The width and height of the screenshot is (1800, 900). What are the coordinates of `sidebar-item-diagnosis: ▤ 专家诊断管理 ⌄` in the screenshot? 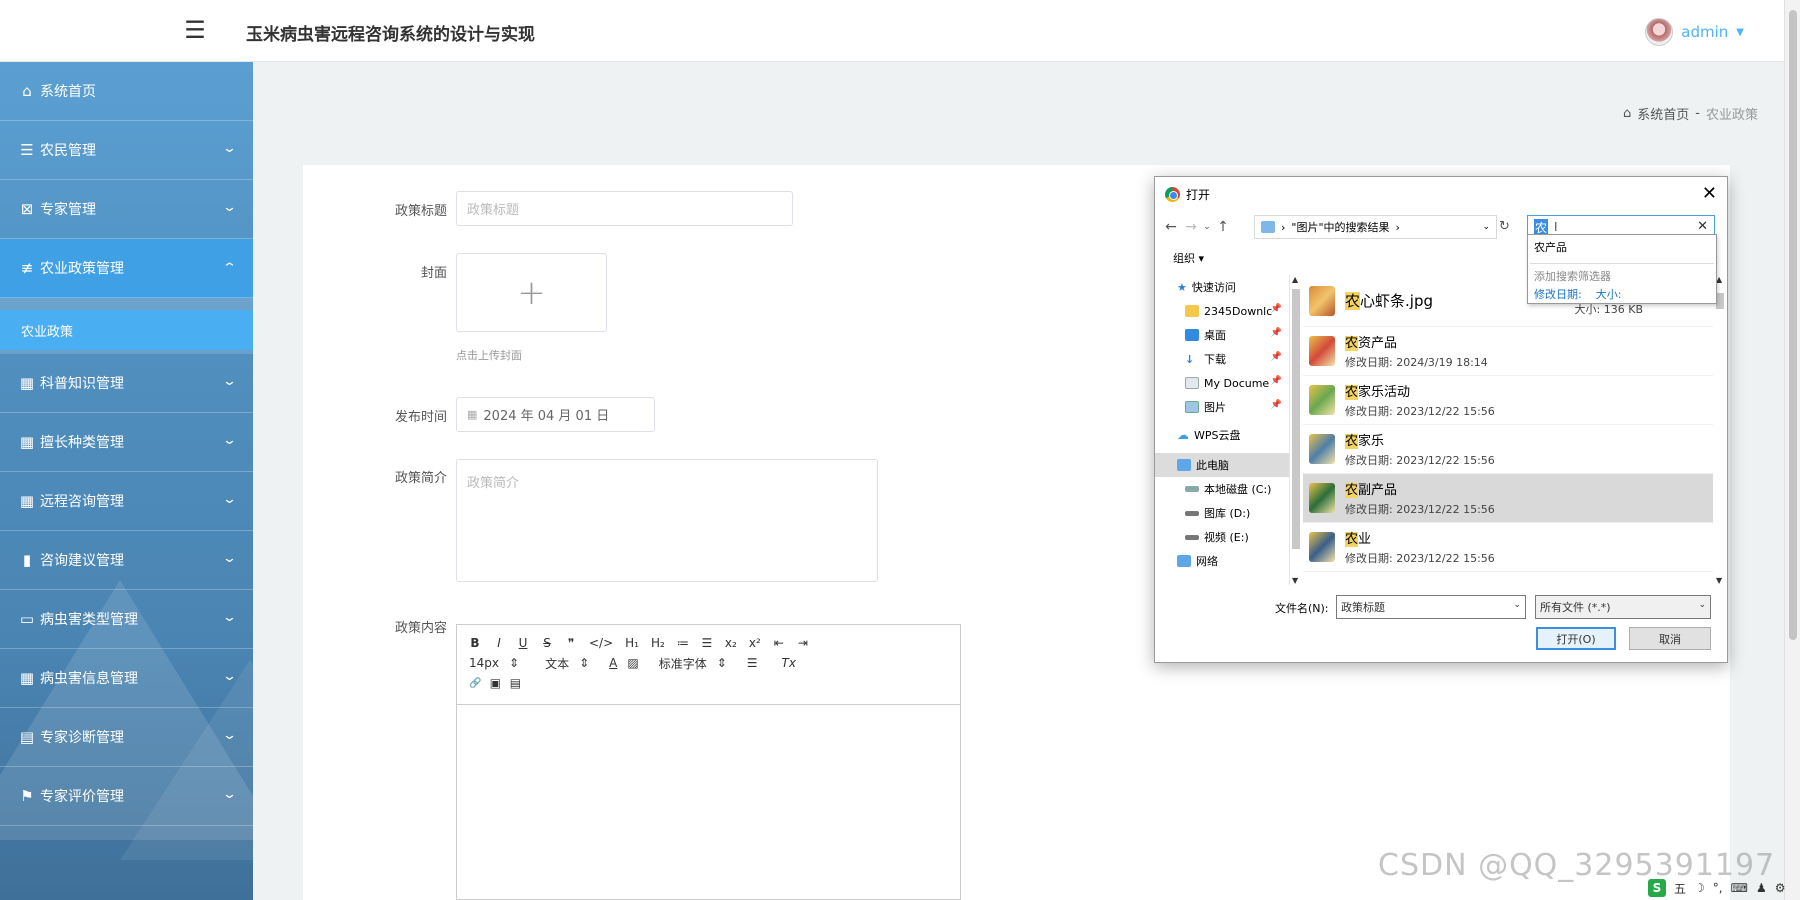 It's located at (126, 737).